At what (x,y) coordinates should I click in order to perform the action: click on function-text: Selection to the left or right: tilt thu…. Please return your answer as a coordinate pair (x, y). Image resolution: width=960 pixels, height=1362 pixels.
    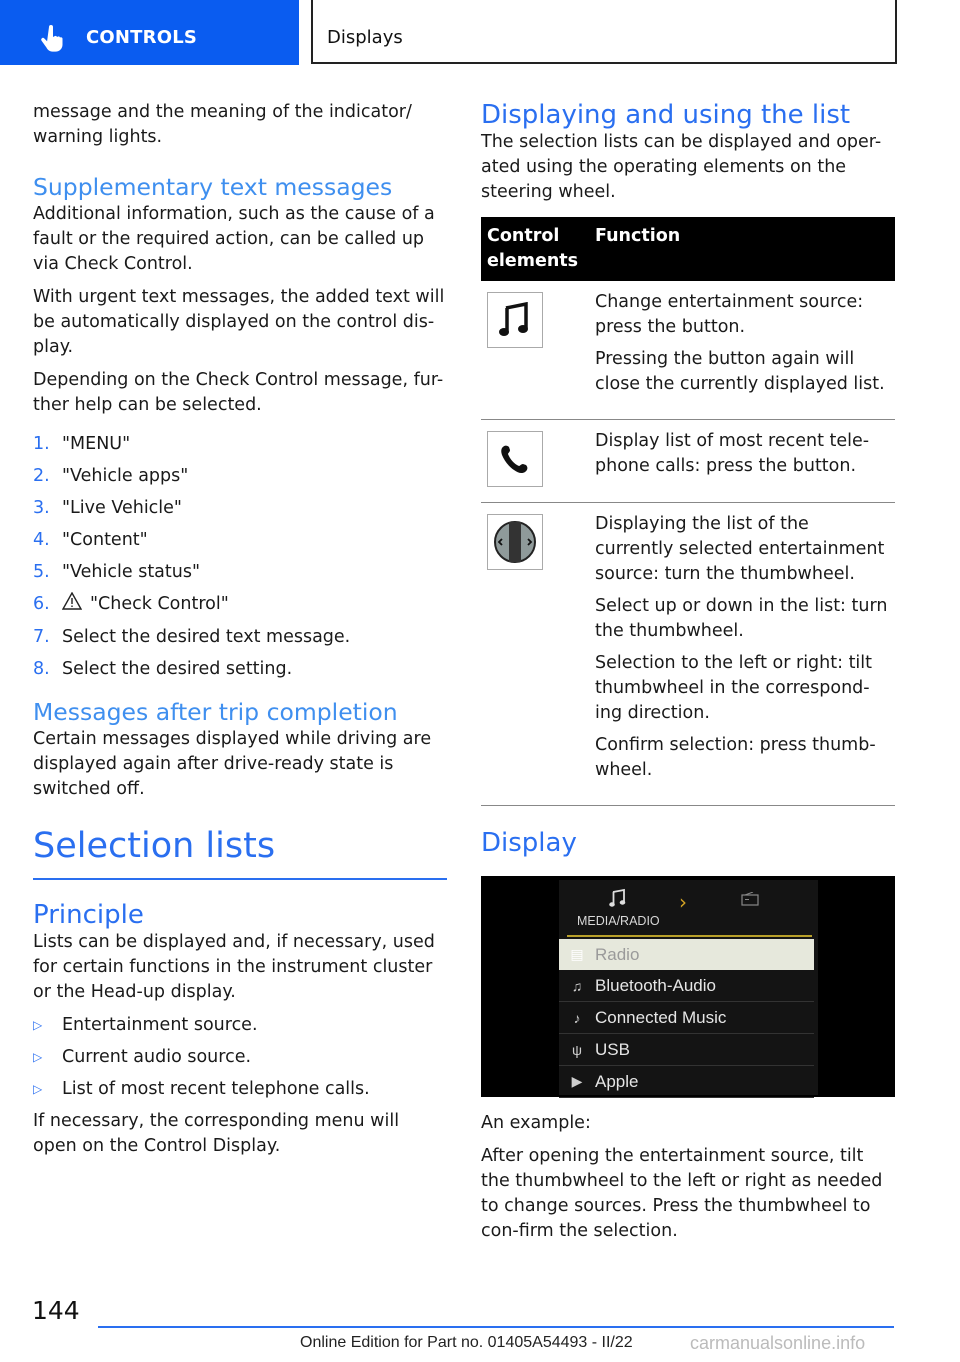
    Looking at the image, I should click on (734, 688).